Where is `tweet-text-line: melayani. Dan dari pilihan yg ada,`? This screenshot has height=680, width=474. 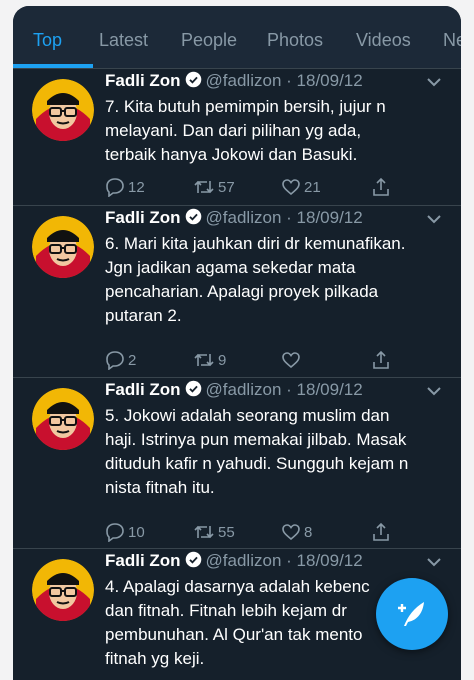
tweet-text-line: melayani. Dan dari pilihan yg ada, is located at coordinates (233, 130).